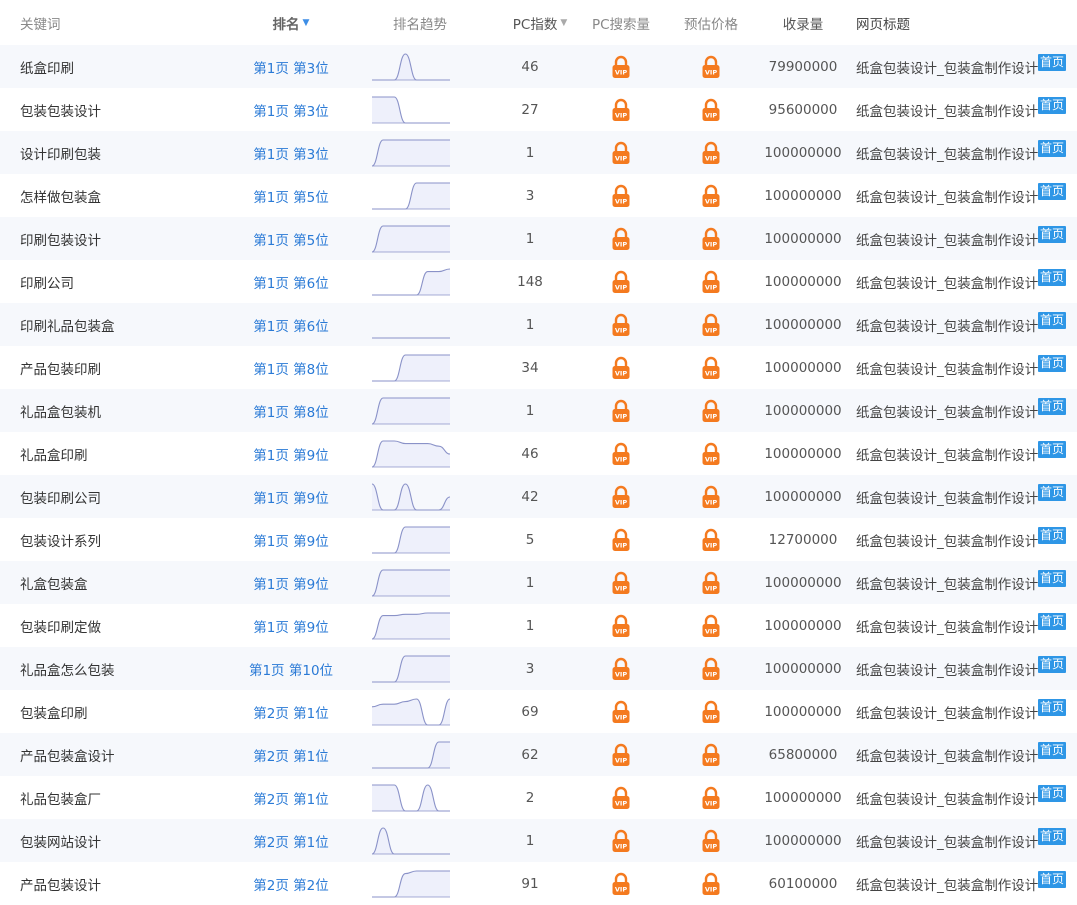  What do you see at coordinates (803, 24) in the screenshot?
I see `header-indexed: 收录量` at bounding box center [803, 24].